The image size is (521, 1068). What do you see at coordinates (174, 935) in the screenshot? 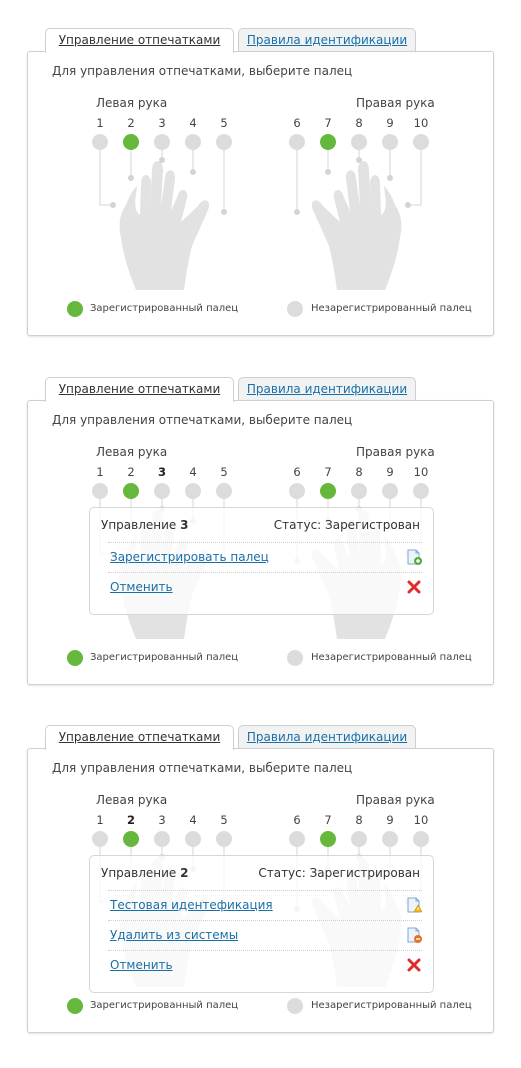
I see `popup-action-link: Удалить из системы` at bounding box center [174, 935].